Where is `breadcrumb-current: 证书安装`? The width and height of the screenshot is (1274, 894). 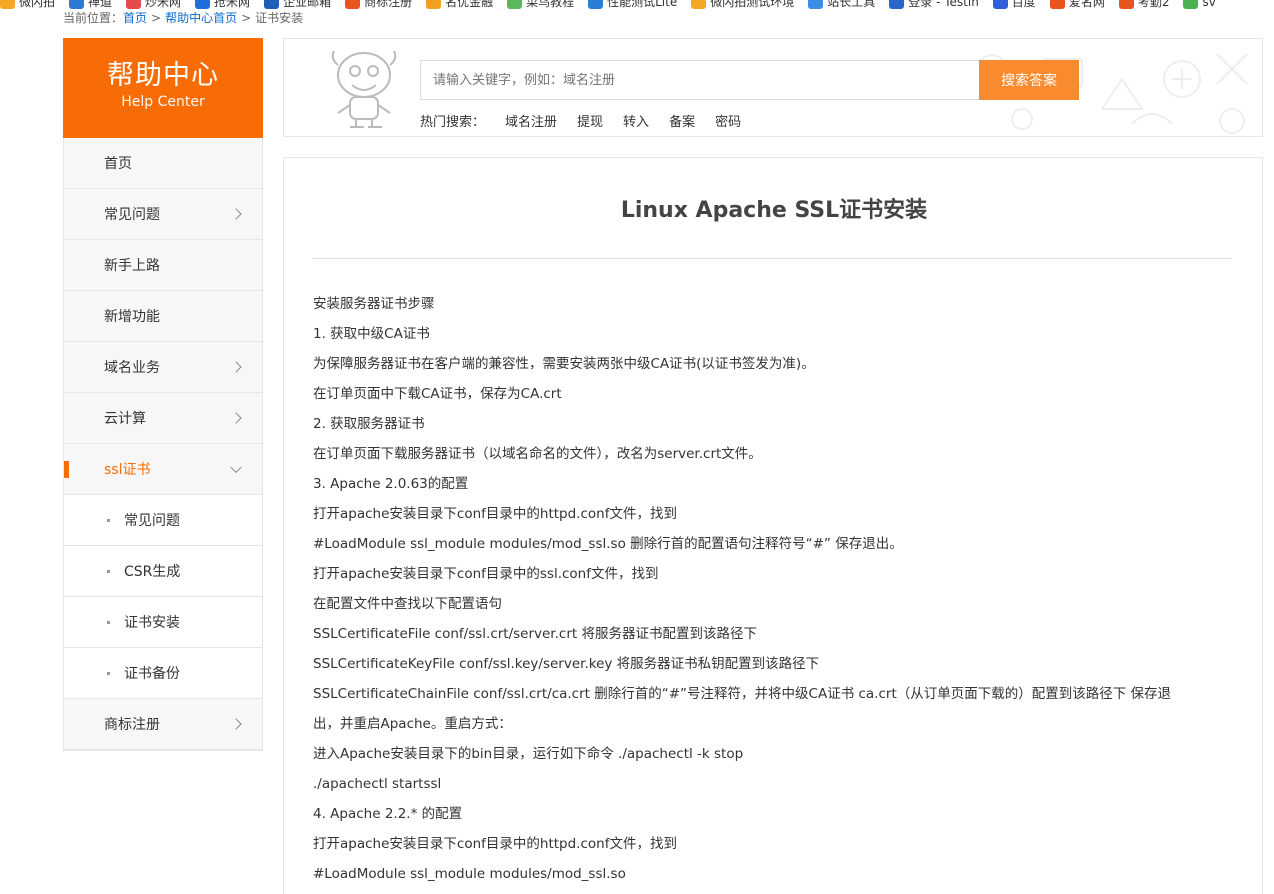
breadcrumb-current: 证书安装 is located at coordinates (279, 18).